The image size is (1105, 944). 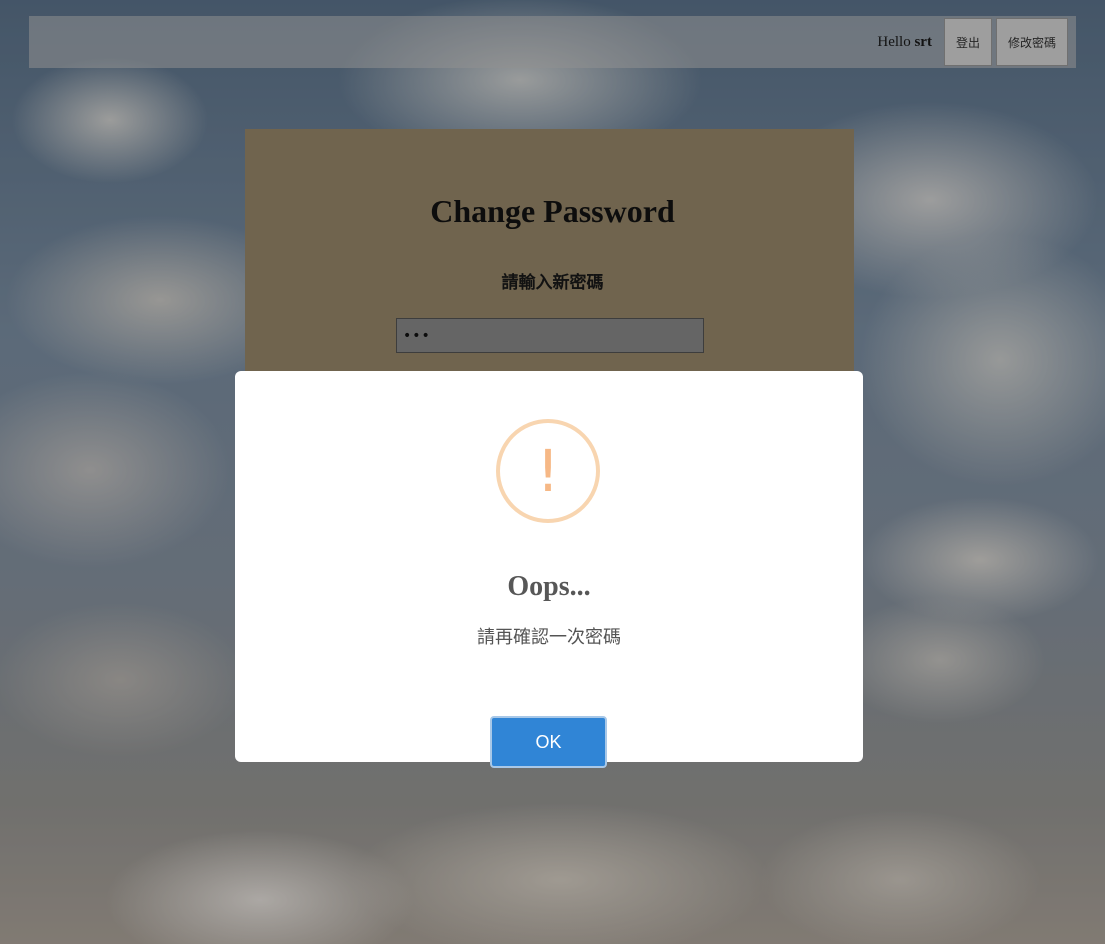 I want to click on ok-button: OK, so click(x=548, y=742).